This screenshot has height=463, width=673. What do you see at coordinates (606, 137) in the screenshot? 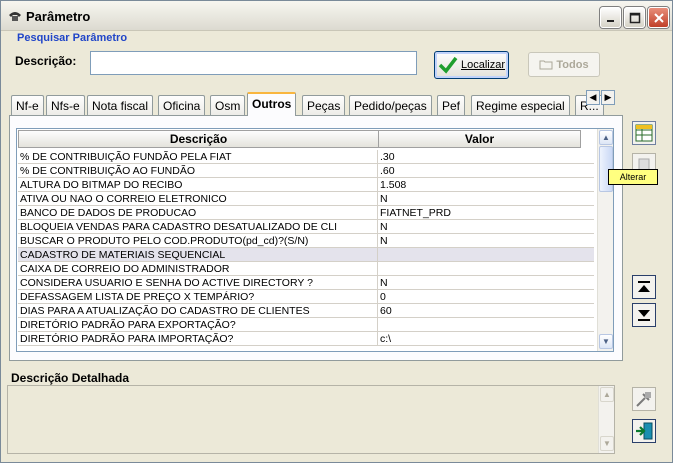
I see `scroll-up-button: ▲` at bounding box center [606, 137].